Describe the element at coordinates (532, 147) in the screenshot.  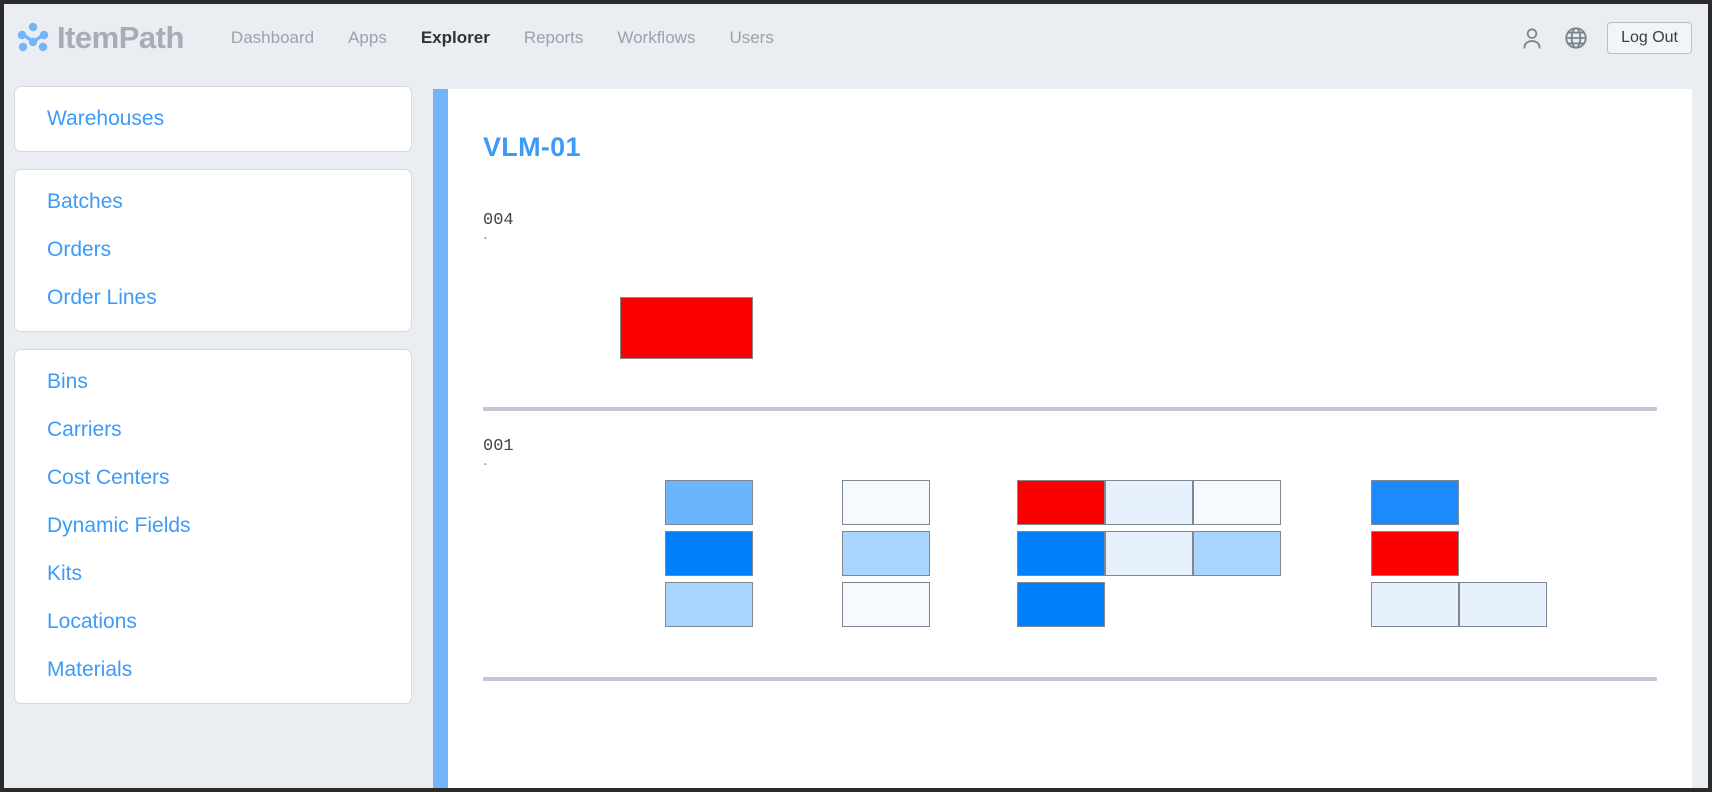
I see `page-title: VLM-01` at that location.